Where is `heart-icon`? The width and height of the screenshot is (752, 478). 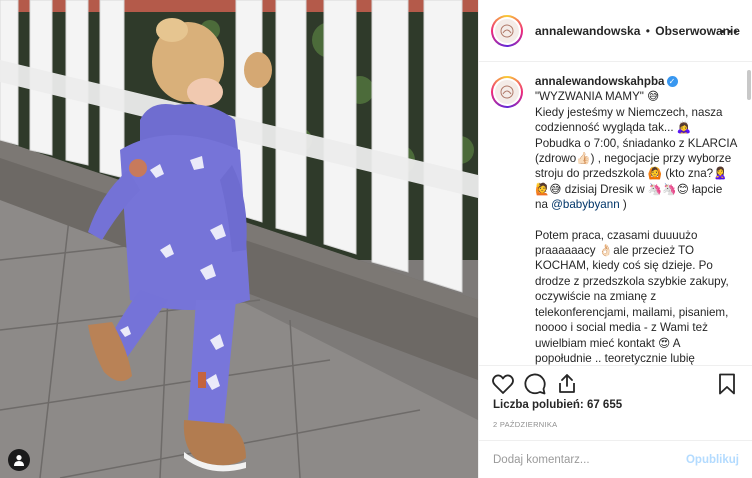 heart-icon is located at coordinates (503, 384).